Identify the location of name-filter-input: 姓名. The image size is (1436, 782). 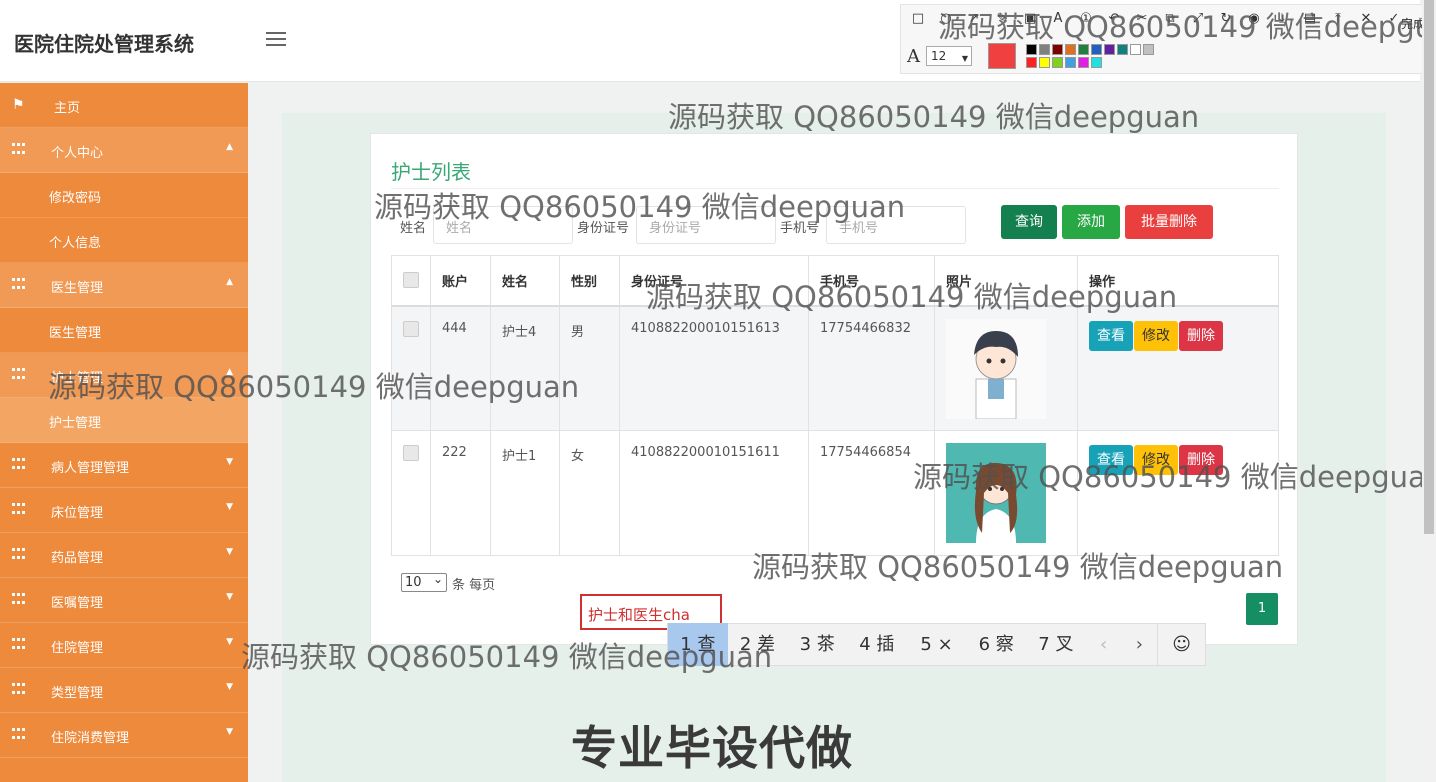
(503, 225).